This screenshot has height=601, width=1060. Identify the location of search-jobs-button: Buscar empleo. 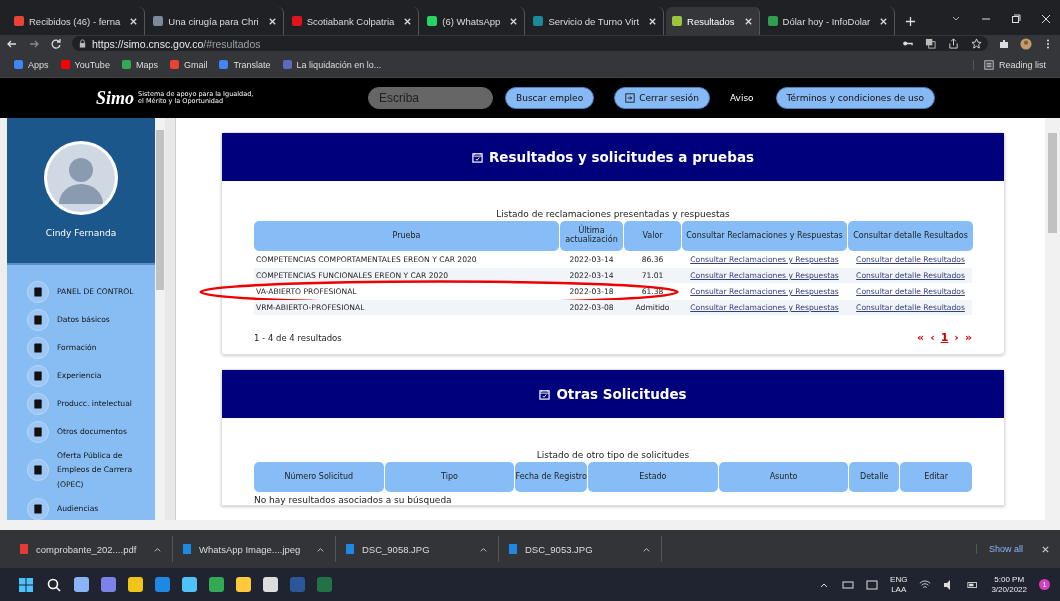
(550, 98).